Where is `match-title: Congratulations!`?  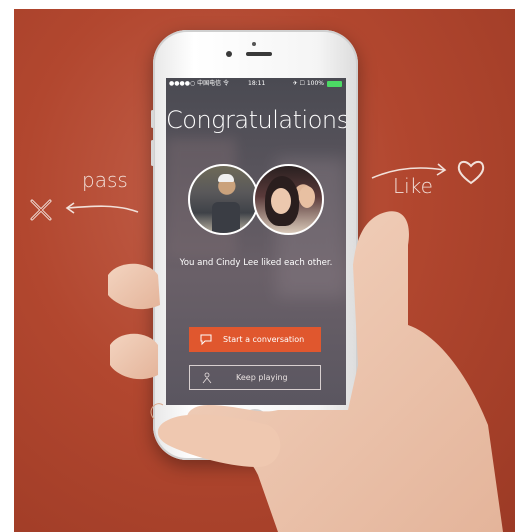 match-title: Congratulations! is located at coordinates (256, 120).